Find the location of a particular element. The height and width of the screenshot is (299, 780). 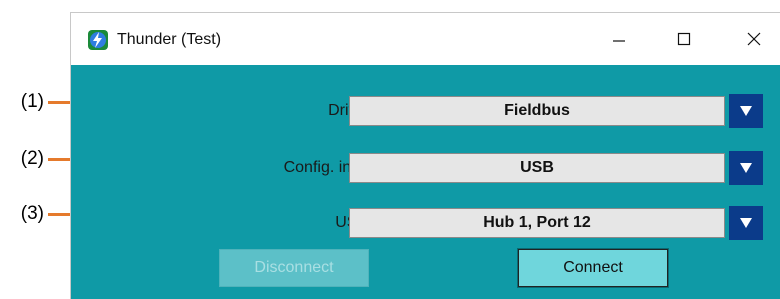

drive-type-dropdown-button is located at coordinates (746, 111).